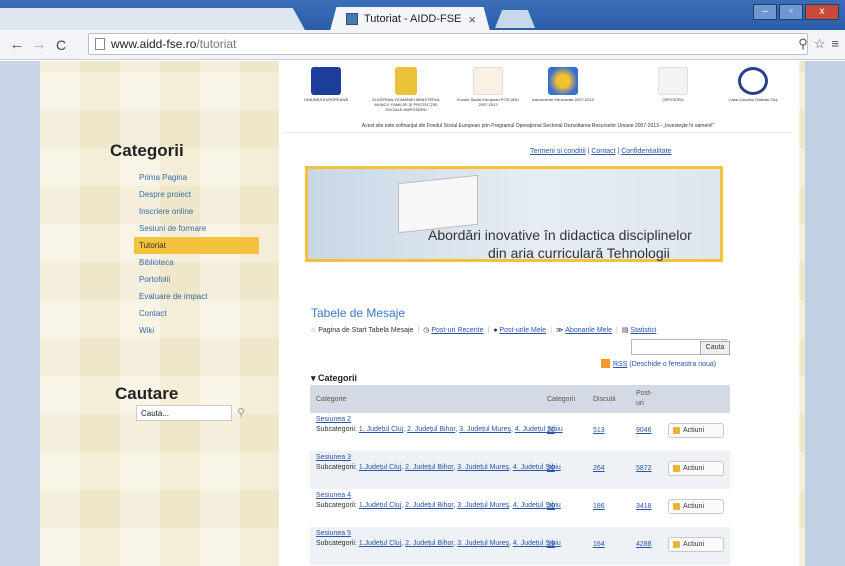 This screenshot has width=845, height=566. I want to click on sub-link: 4. Judeţul Sibiu, so click(539, 429).